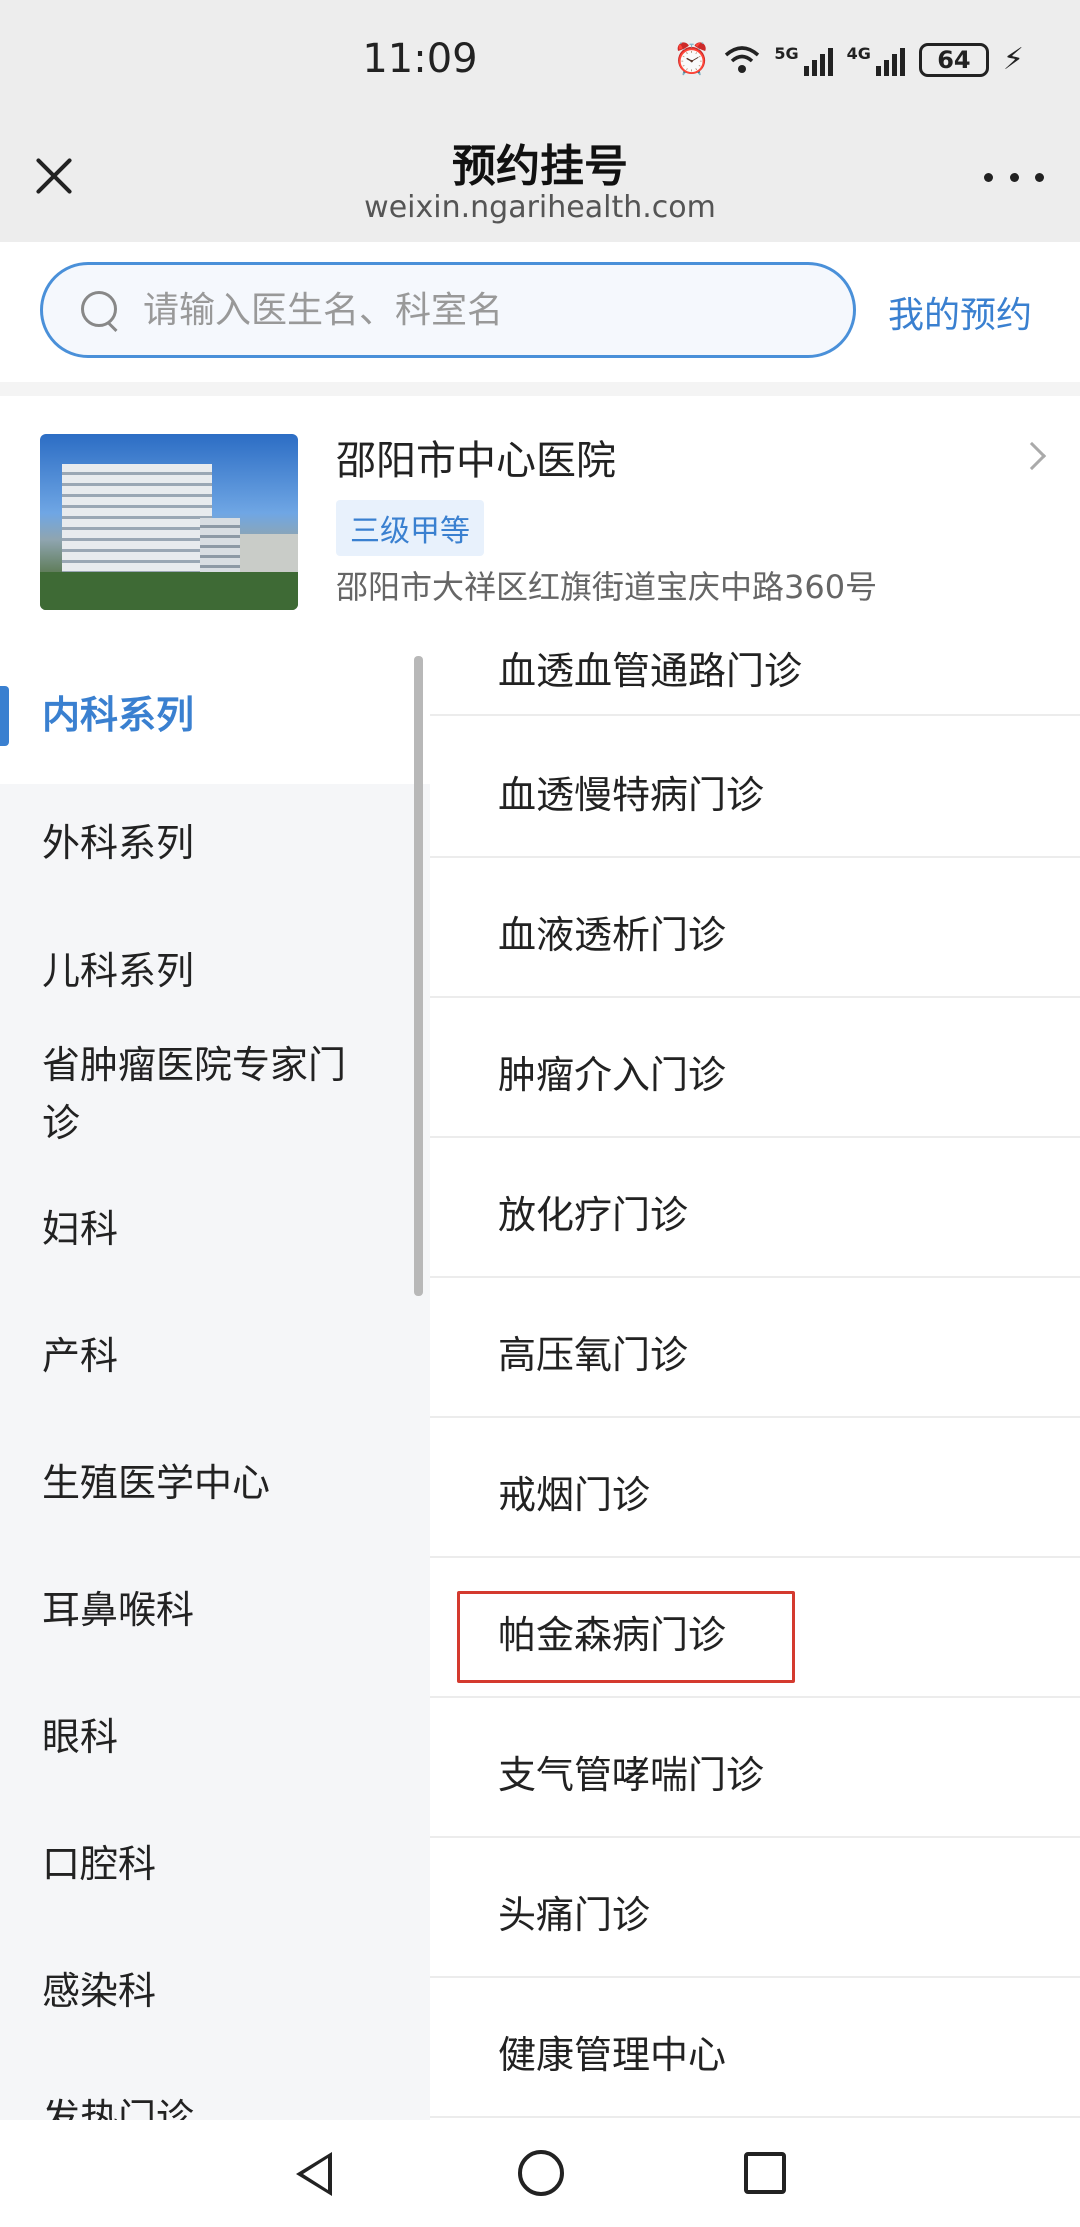 Image resolution: width=1080 pixels, height=2227 pixels. What do you see at coordinates (574, 1915) in the screenshot?
I see `department-label: 头痛门诊` at bounding box center [574, 1915].